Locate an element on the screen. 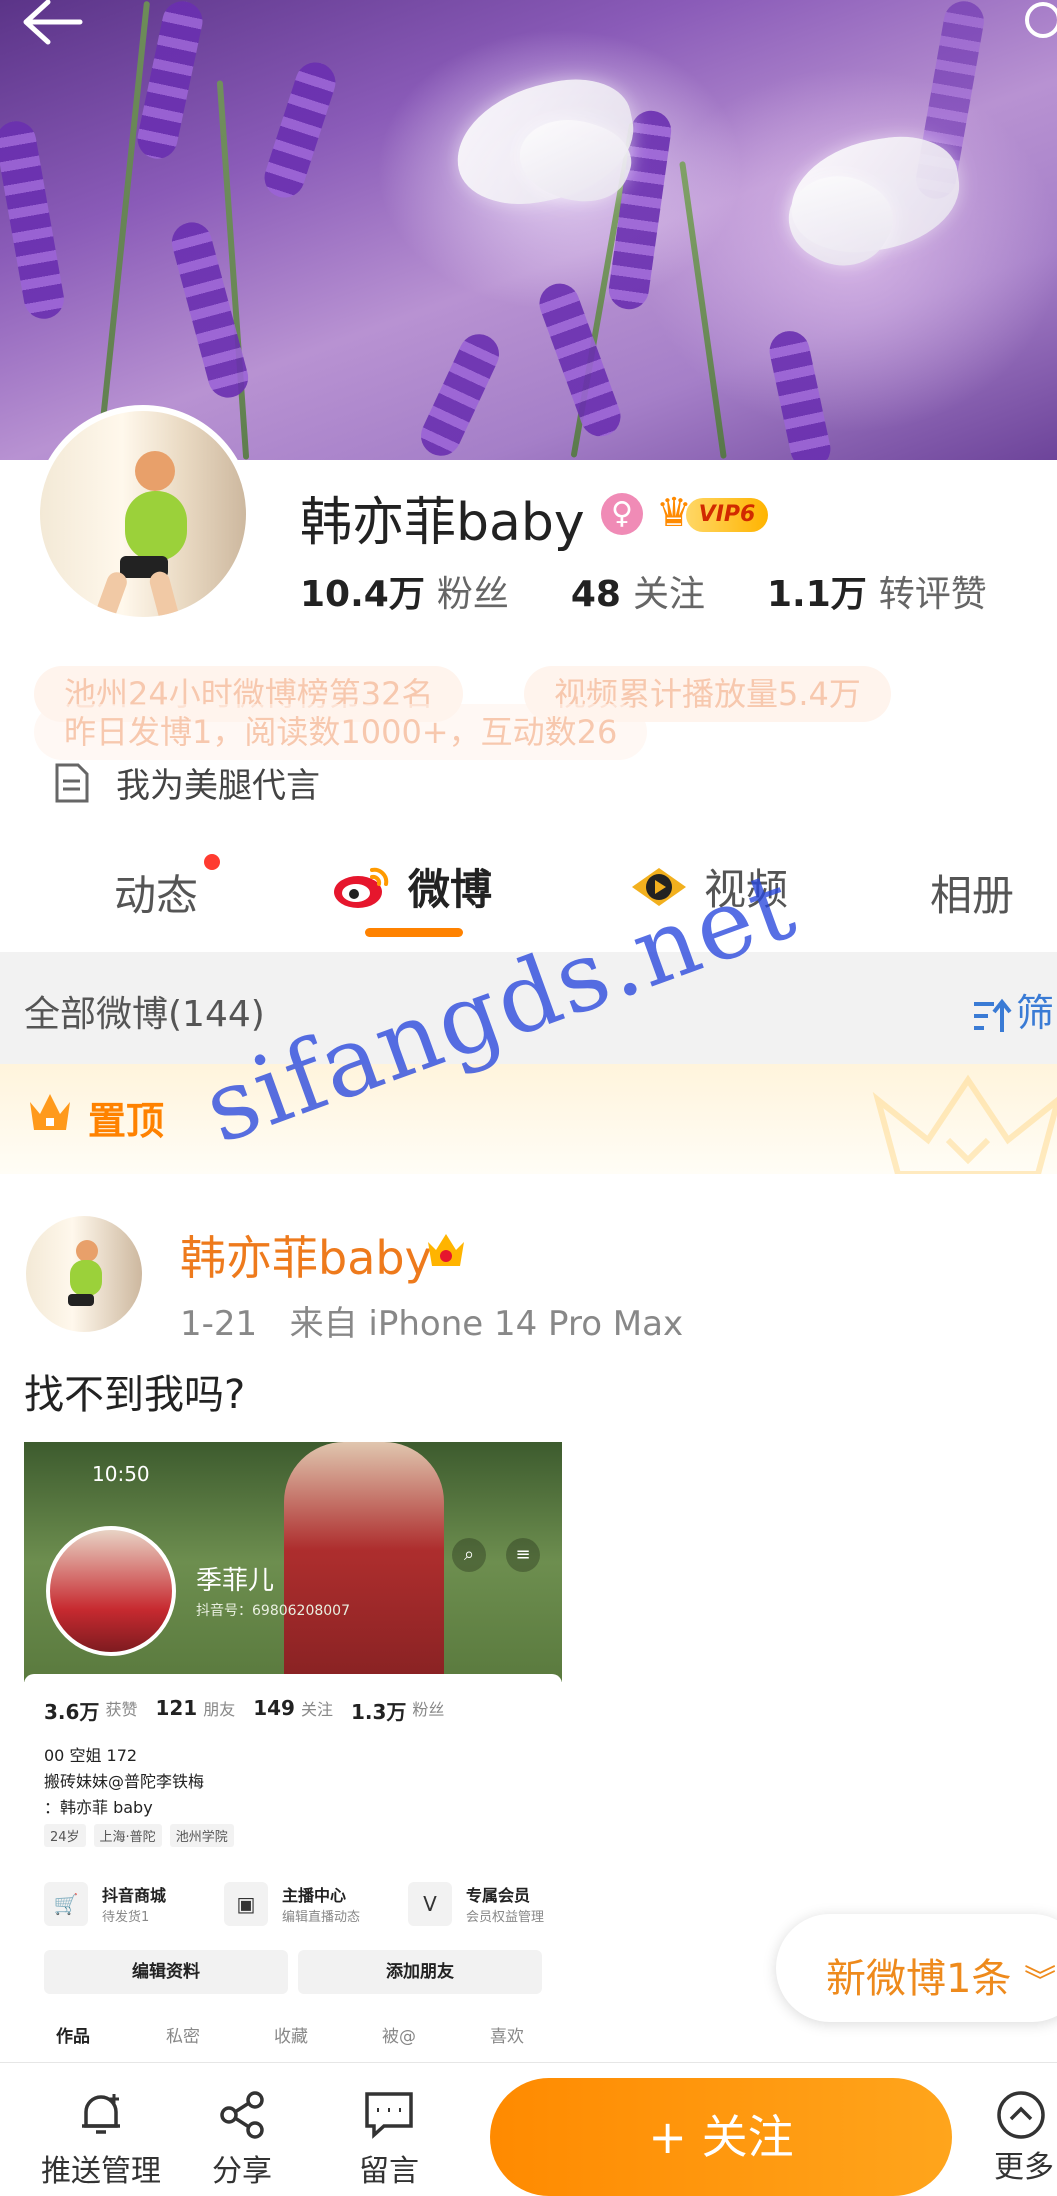 This screenshot has height=2196, width=1057. tab-weibo: 微博 is located at coordinates (412, 886).